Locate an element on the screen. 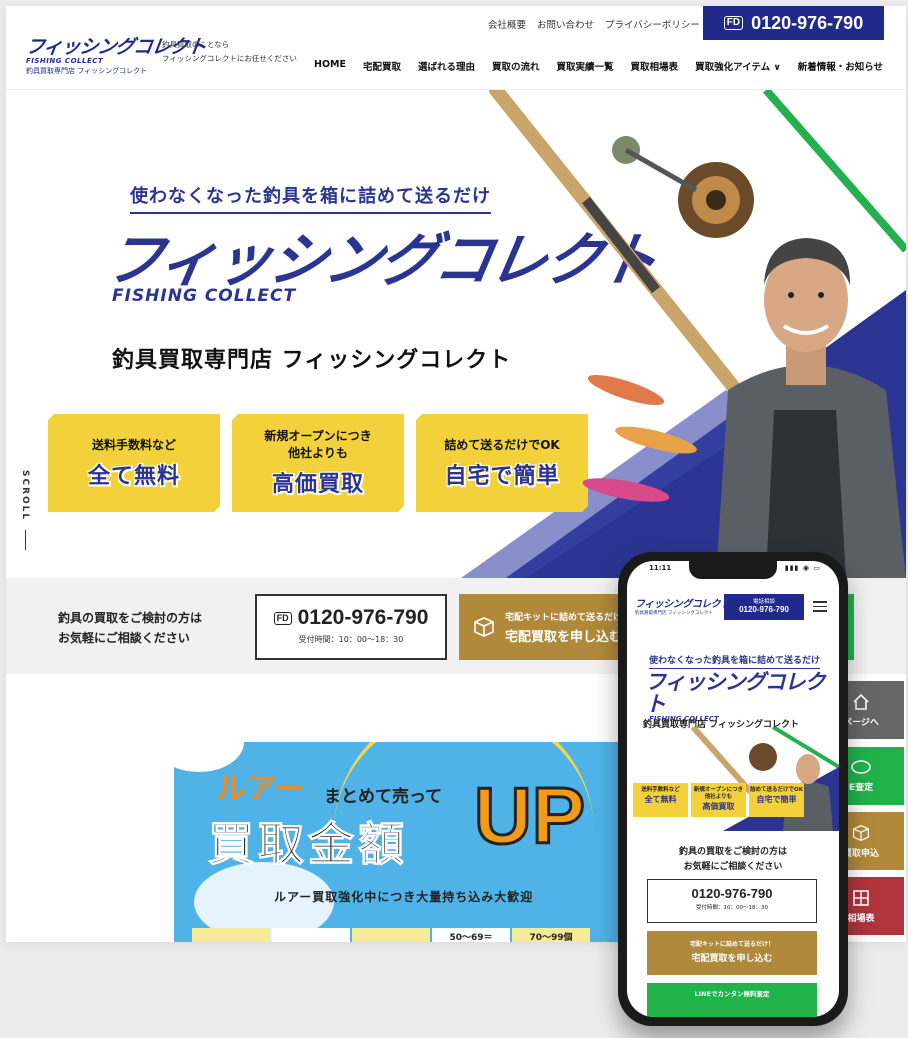  nav-price-table: 買取相場表 is located at coordinates (655, 66).